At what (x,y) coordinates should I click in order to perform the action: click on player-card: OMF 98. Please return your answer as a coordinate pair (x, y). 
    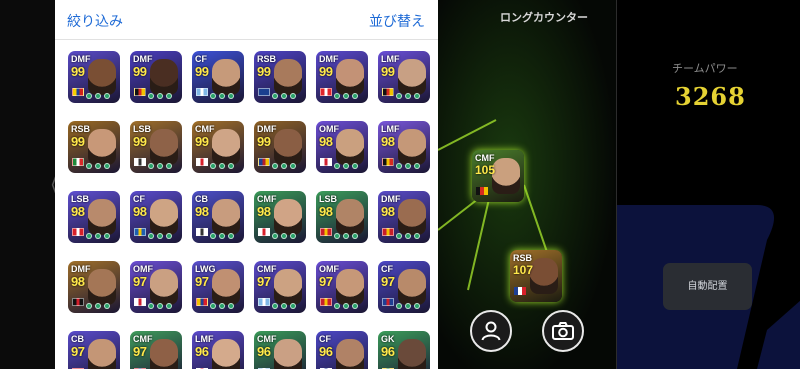
    Looking at the image, I should click on (342, 147).